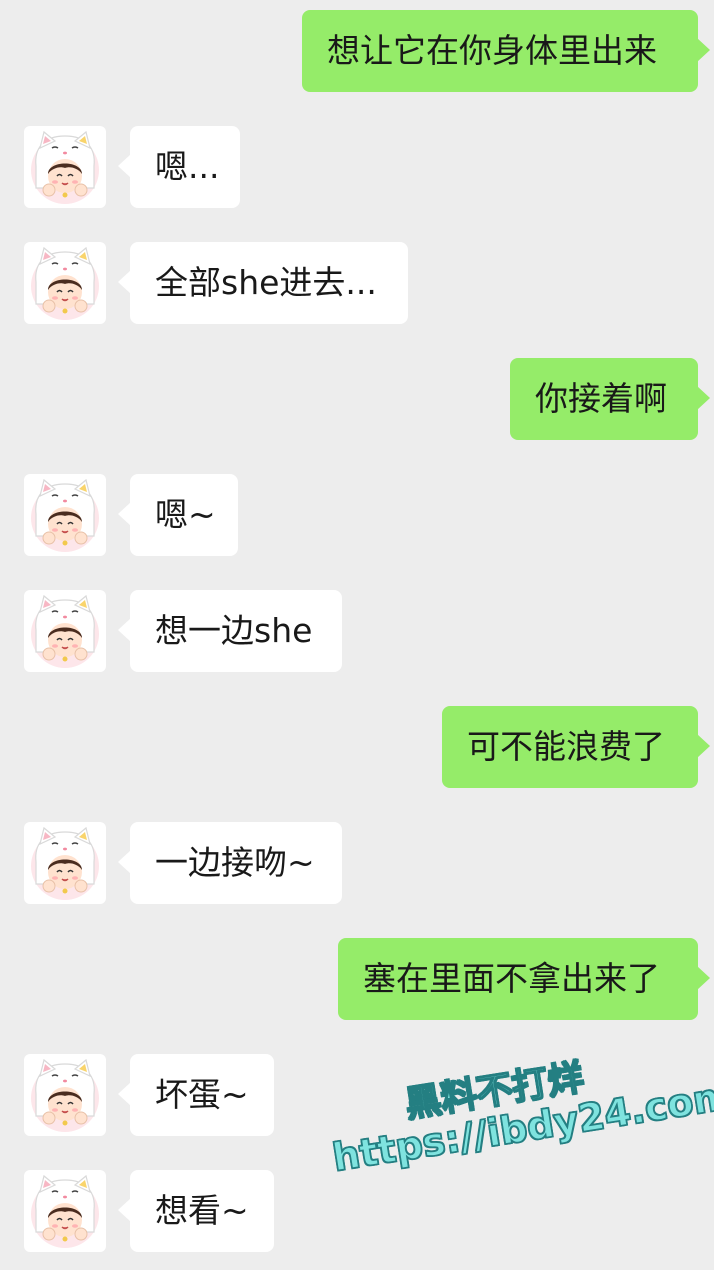 The height and width of the screenshot is (1270, 714). What do you see at coordinates (357, 631) in the screenshot?
I see `message-row: 想一边she` at bounding box center [357, 631].